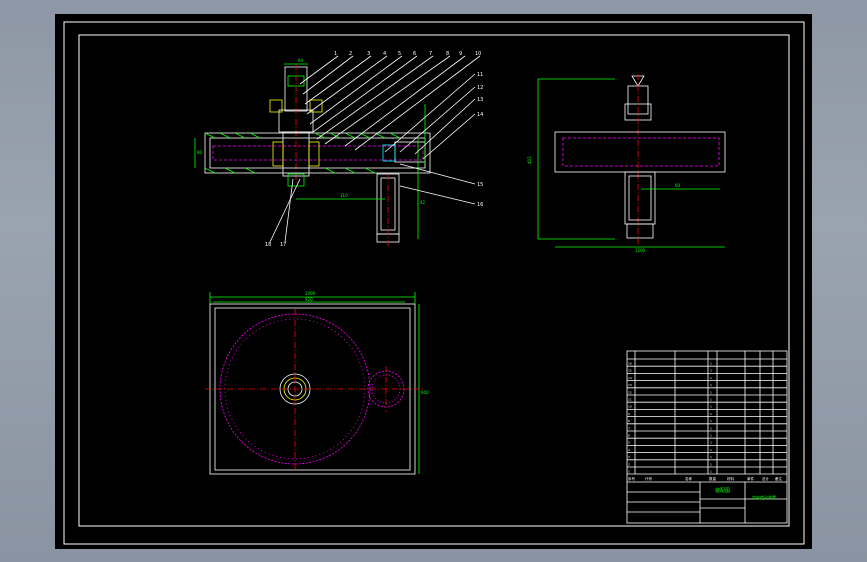 The height and width of the screenshot is (562, 867). Describe the element at coordinates (689, 478) in the screenshot. I see `header-cell: 名称` at that location.